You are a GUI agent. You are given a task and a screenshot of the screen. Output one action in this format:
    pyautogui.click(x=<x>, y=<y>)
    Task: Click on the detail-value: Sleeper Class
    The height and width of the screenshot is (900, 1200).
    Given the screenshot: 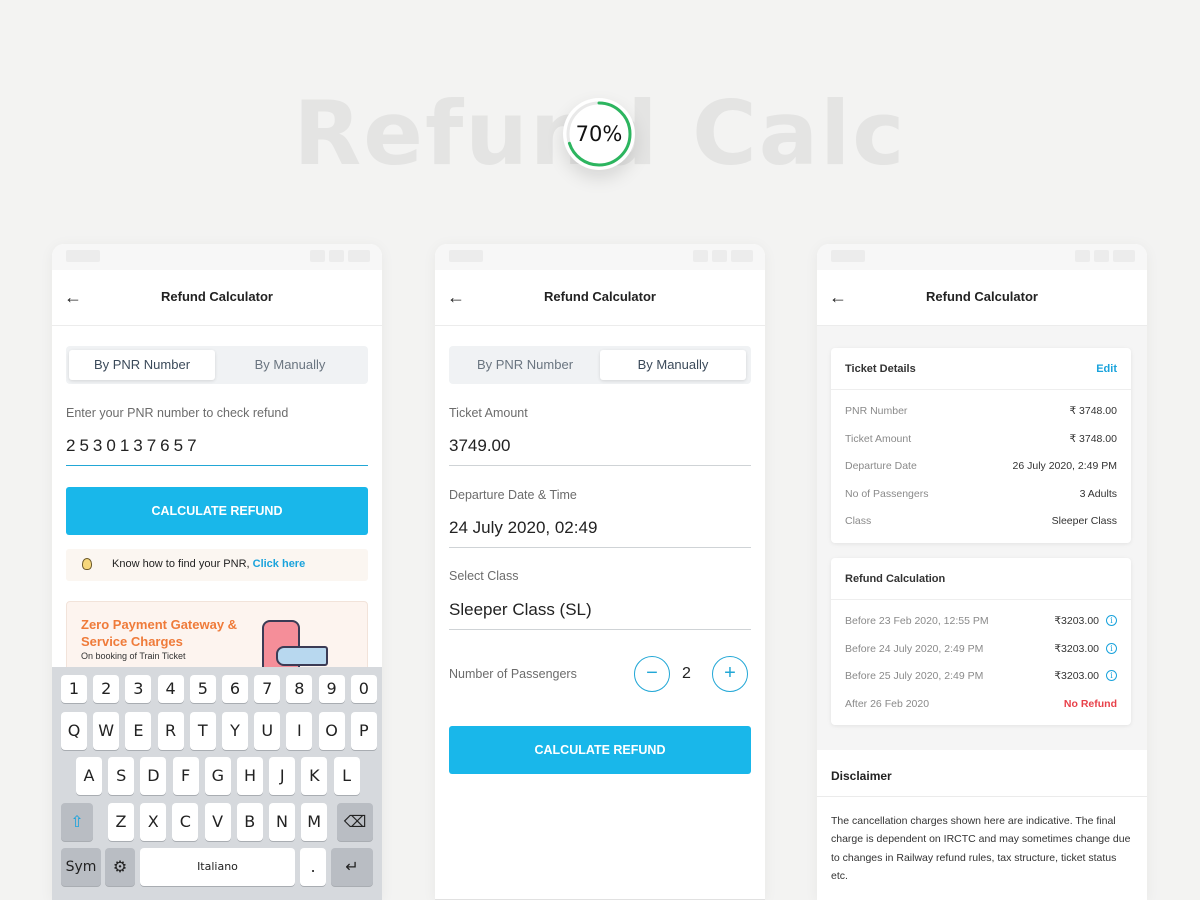 What is the action you would take?
    pyautogui.click(x=1084, y=521)
    